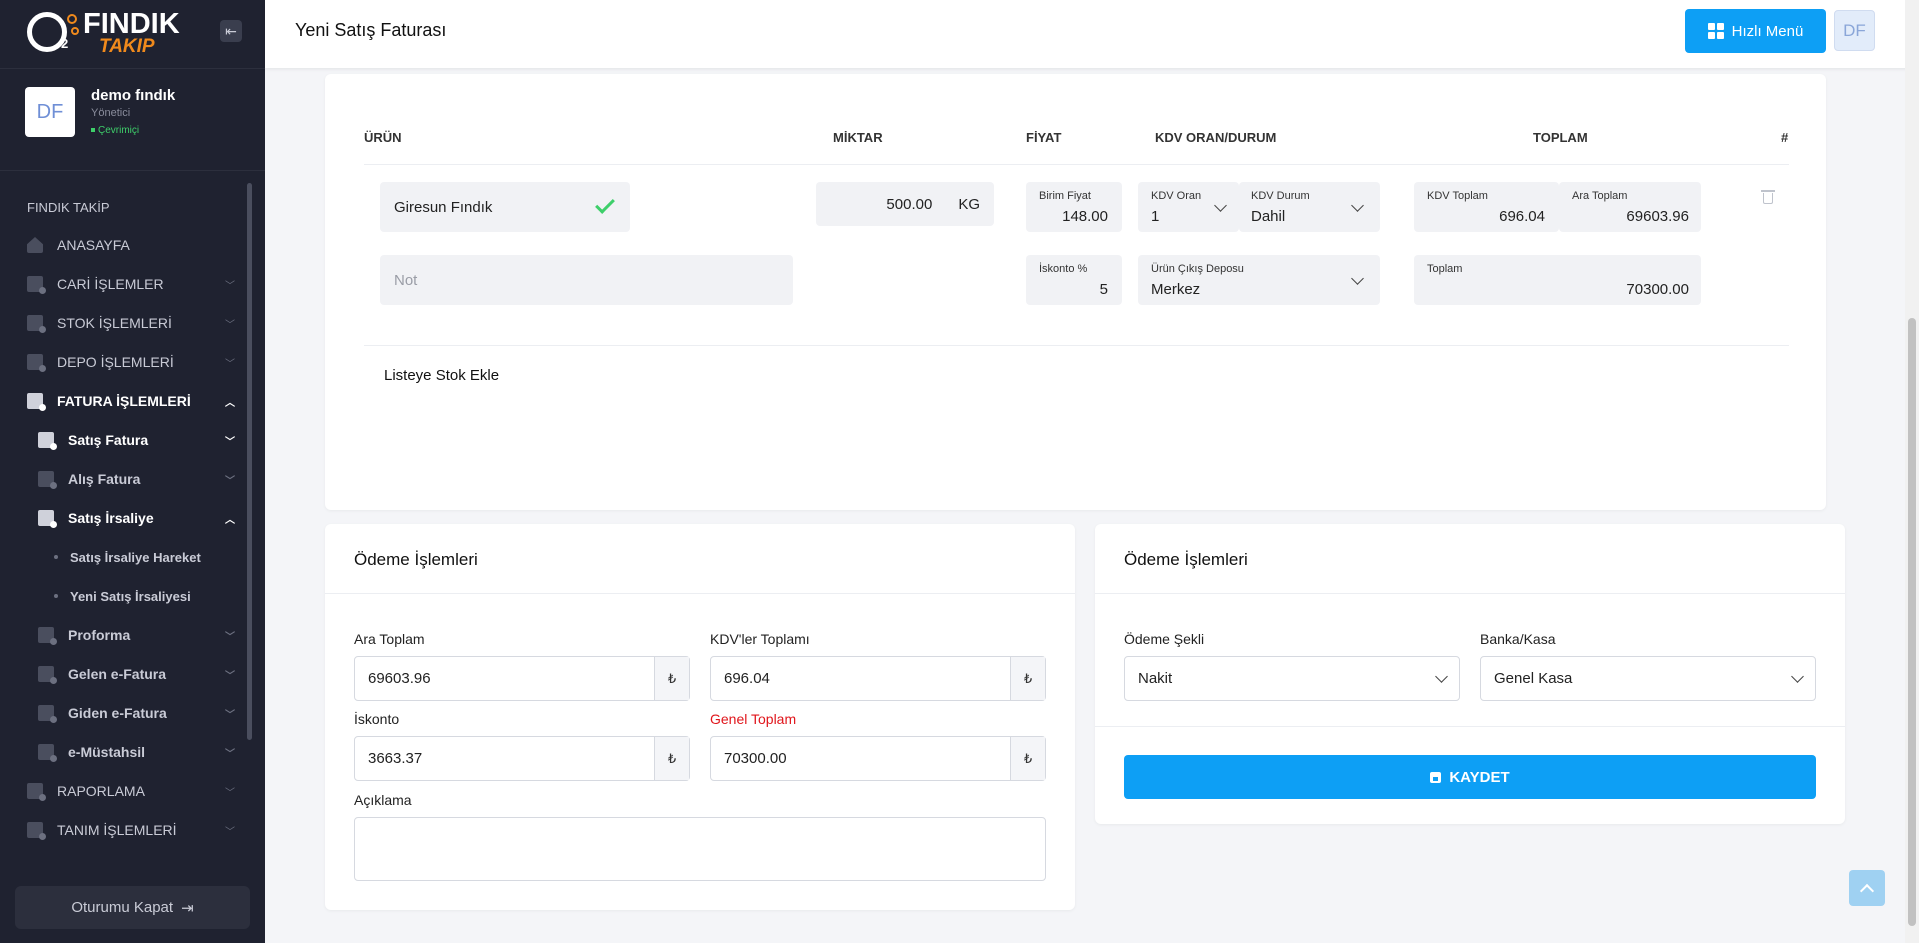 The height and width of the screenshot is (943, 1919). What do you see at coordinates (249, 461) in the screenshot?
I see `sidebar-scrollbar` at bounding box center [249, 461].